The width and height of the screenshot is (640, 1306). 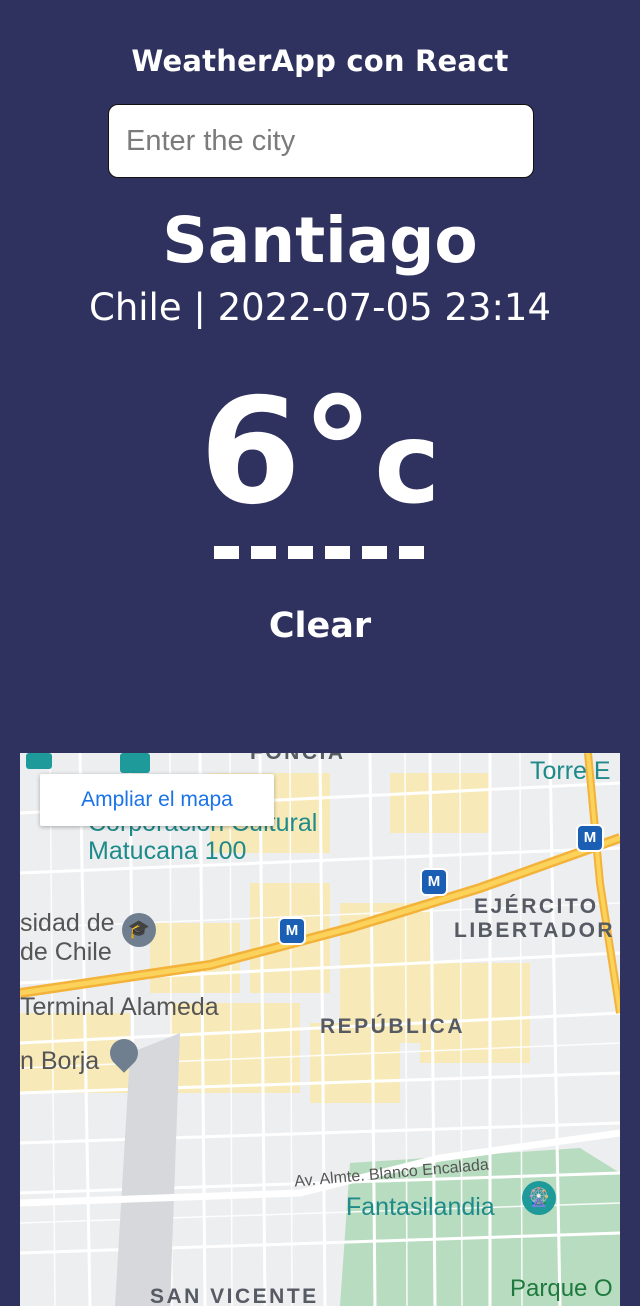 What do you see at coordinates (320, 552) in the screenshot?
I see `dashed-divider` at bounding box center [320, 552].